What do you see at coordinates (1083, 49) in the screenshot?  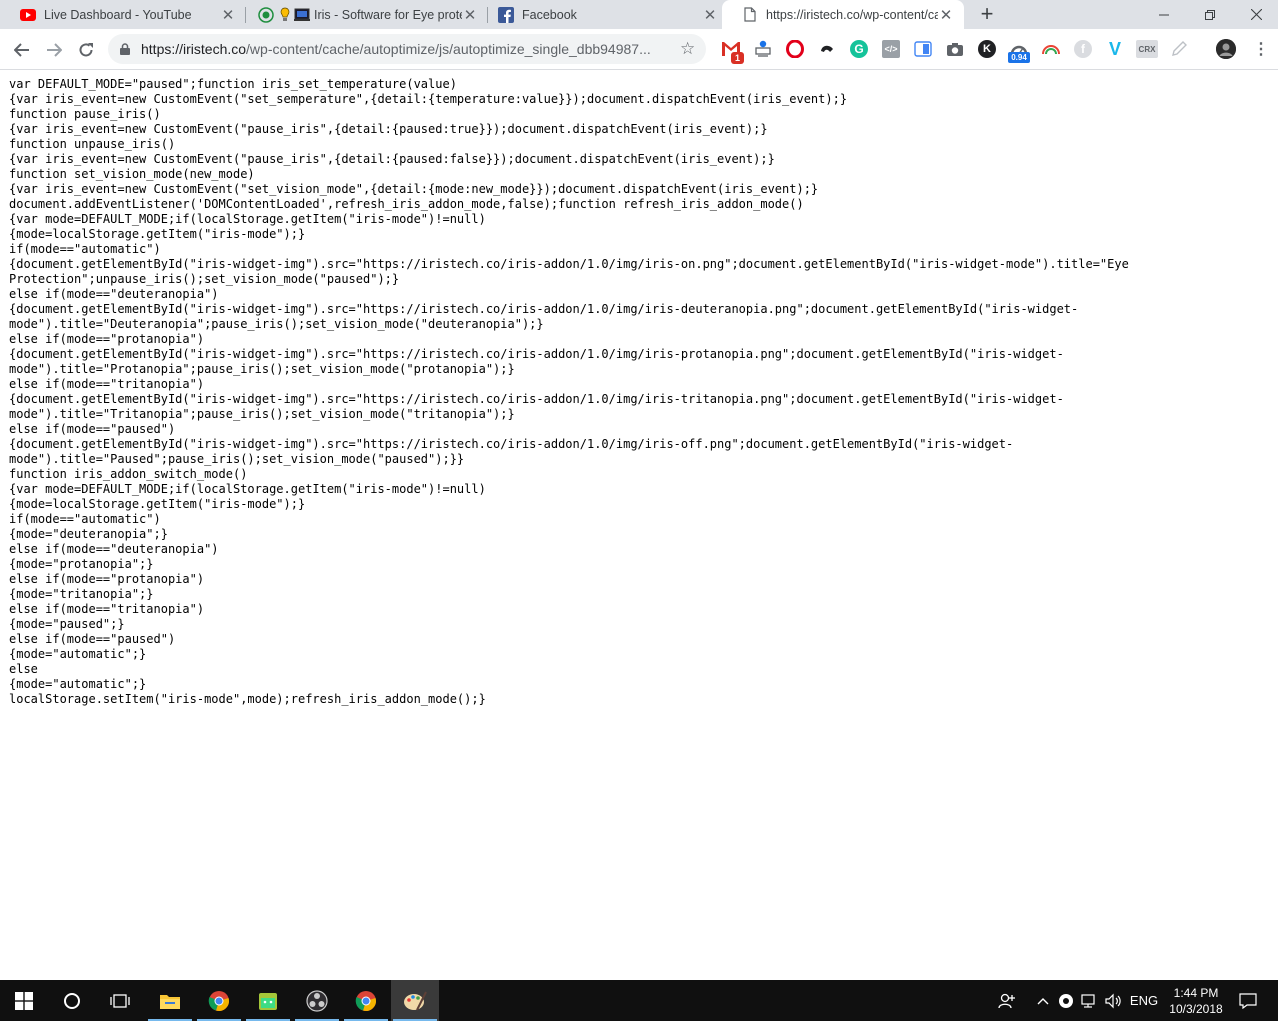 I see `facebook-extension-icon: f` at bounding box center [1083, 49].